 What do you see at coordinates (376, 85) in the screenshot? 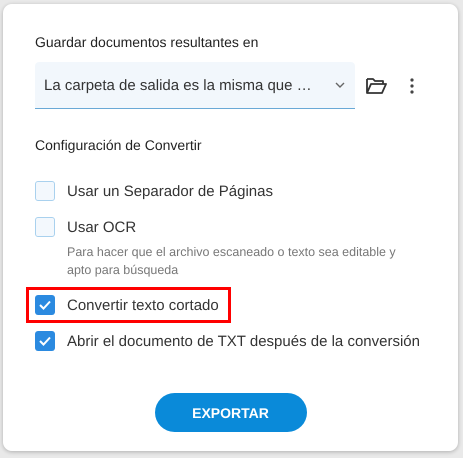
I see `folder-icon` at bounding box center [376, 85].